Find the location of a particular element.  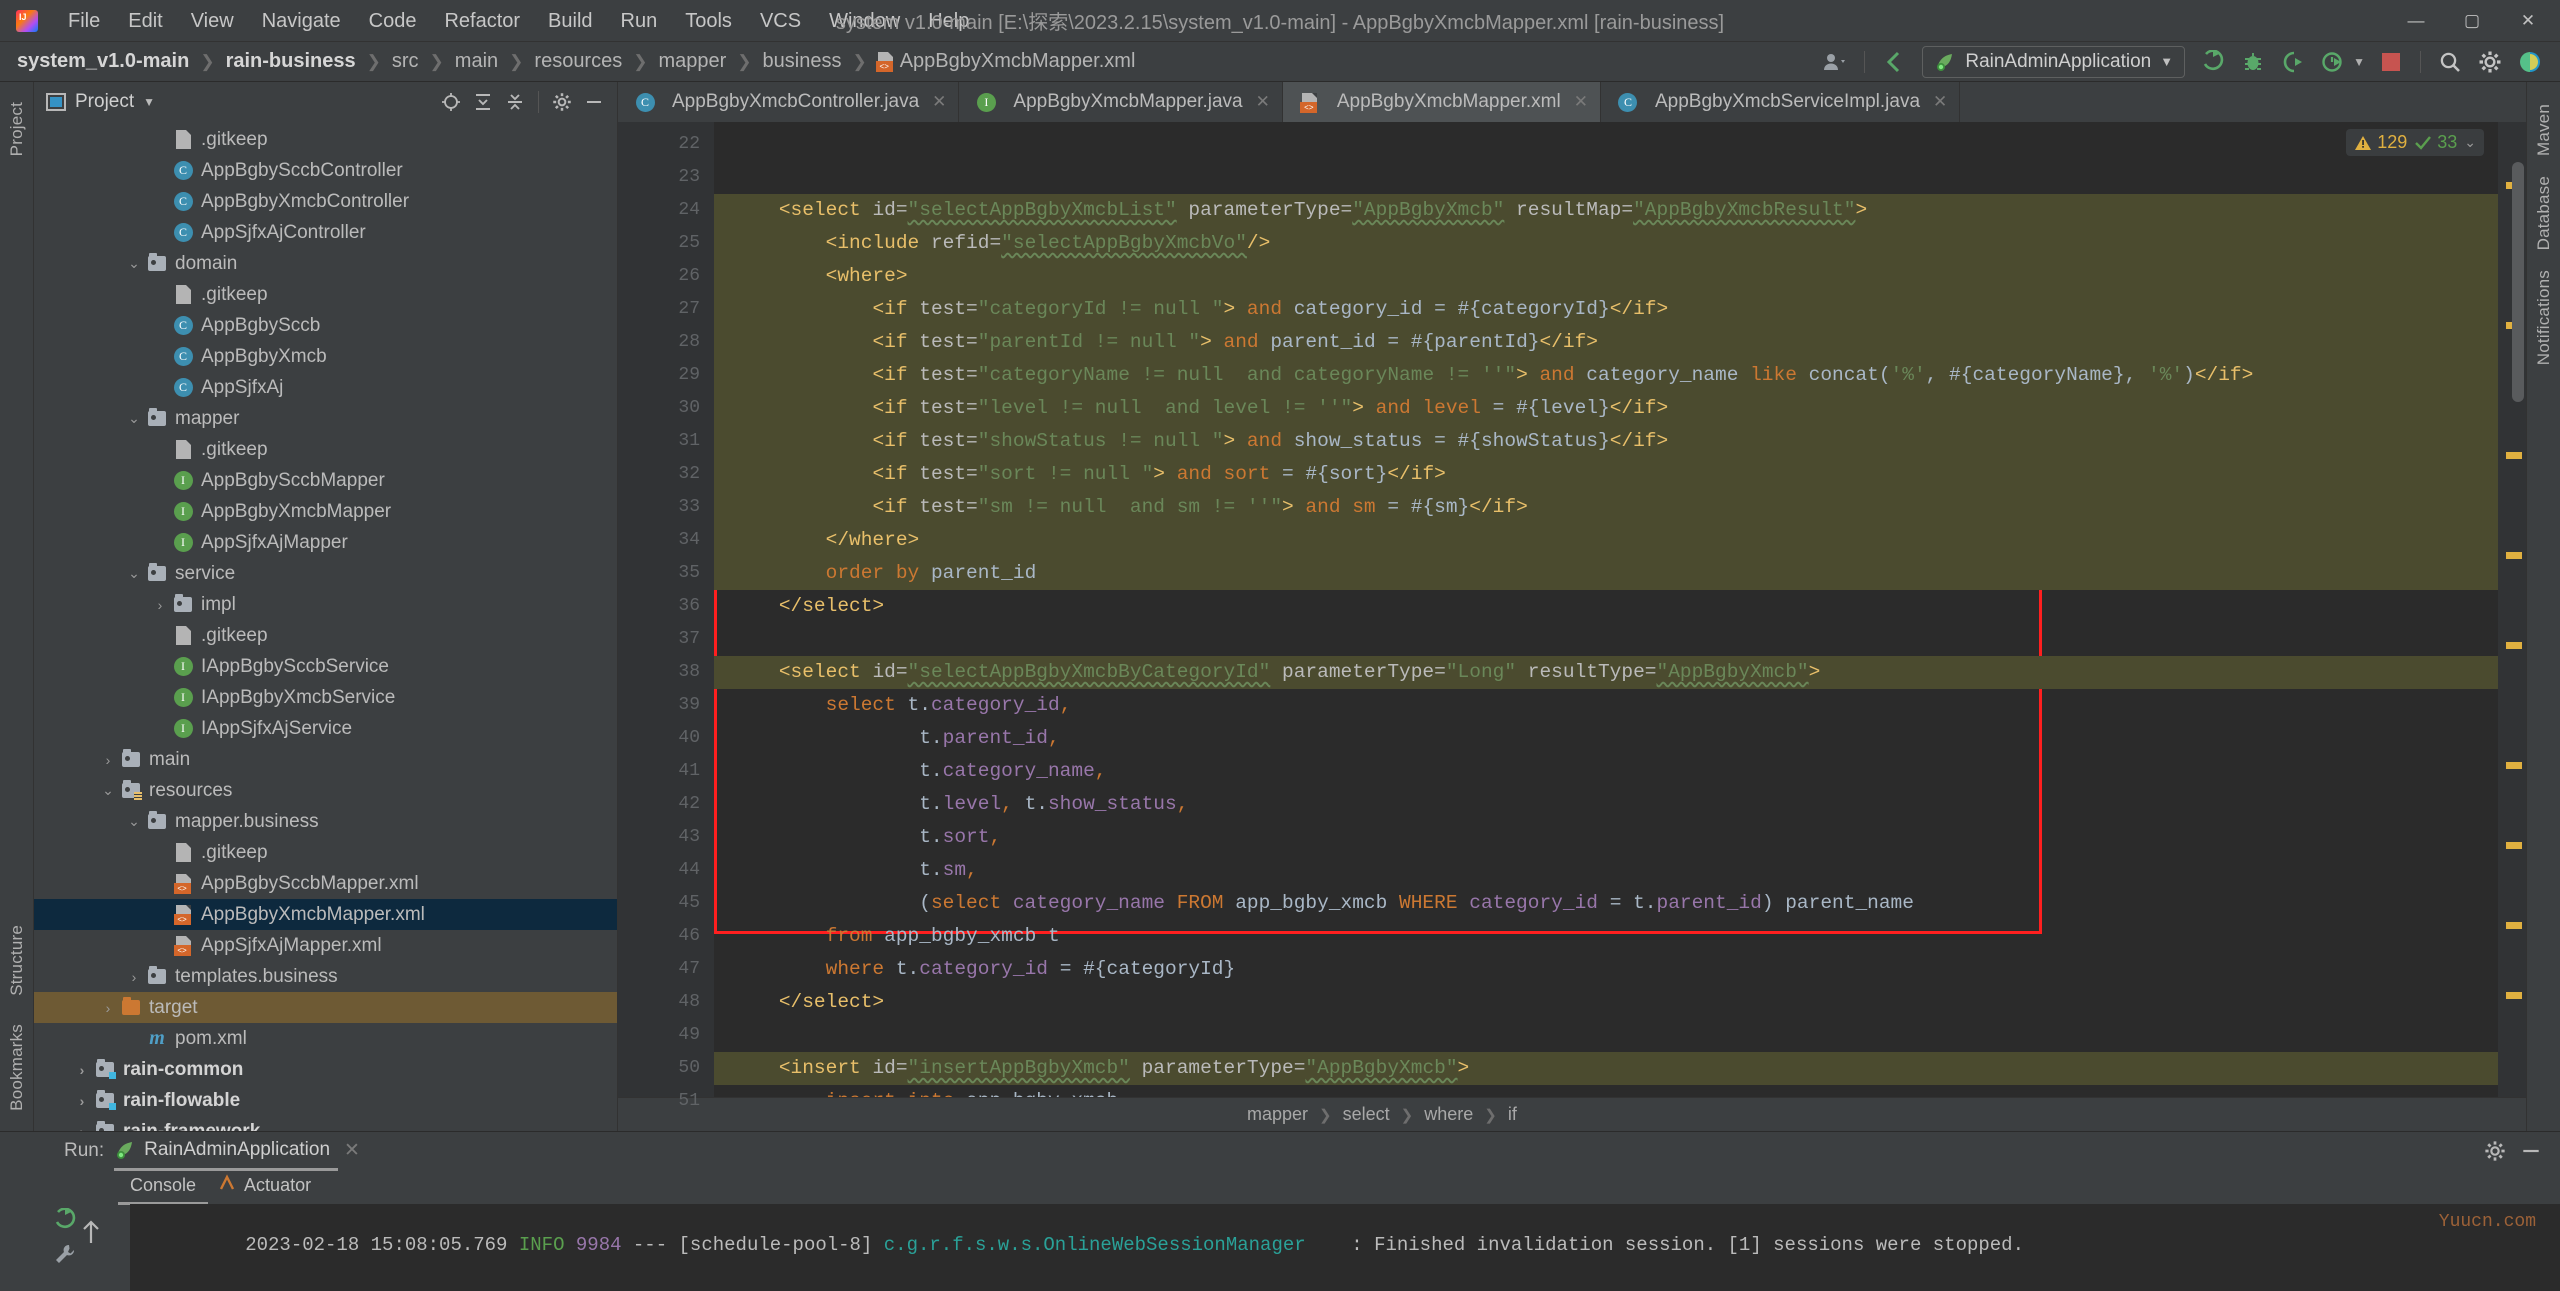

inspection-ok-group: 33 is located at coordinates (2435, 142).